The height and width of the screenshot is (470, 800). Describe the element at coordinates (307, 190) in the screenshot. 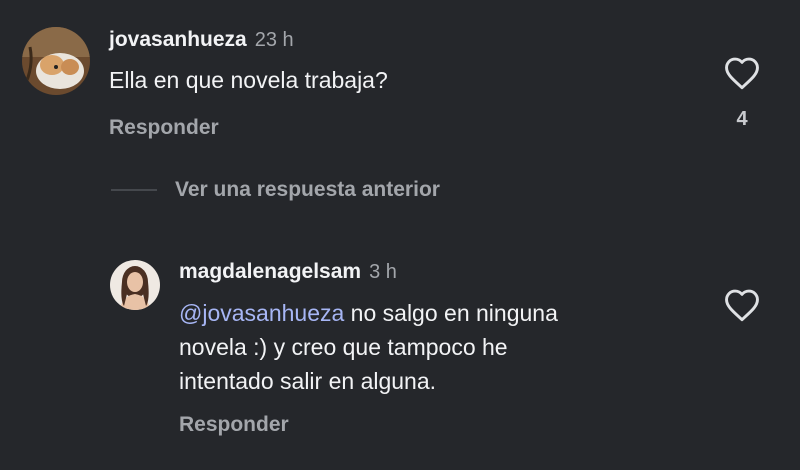

I see `view-previous-reply-link: Ver una respuesta anterior` at that location.